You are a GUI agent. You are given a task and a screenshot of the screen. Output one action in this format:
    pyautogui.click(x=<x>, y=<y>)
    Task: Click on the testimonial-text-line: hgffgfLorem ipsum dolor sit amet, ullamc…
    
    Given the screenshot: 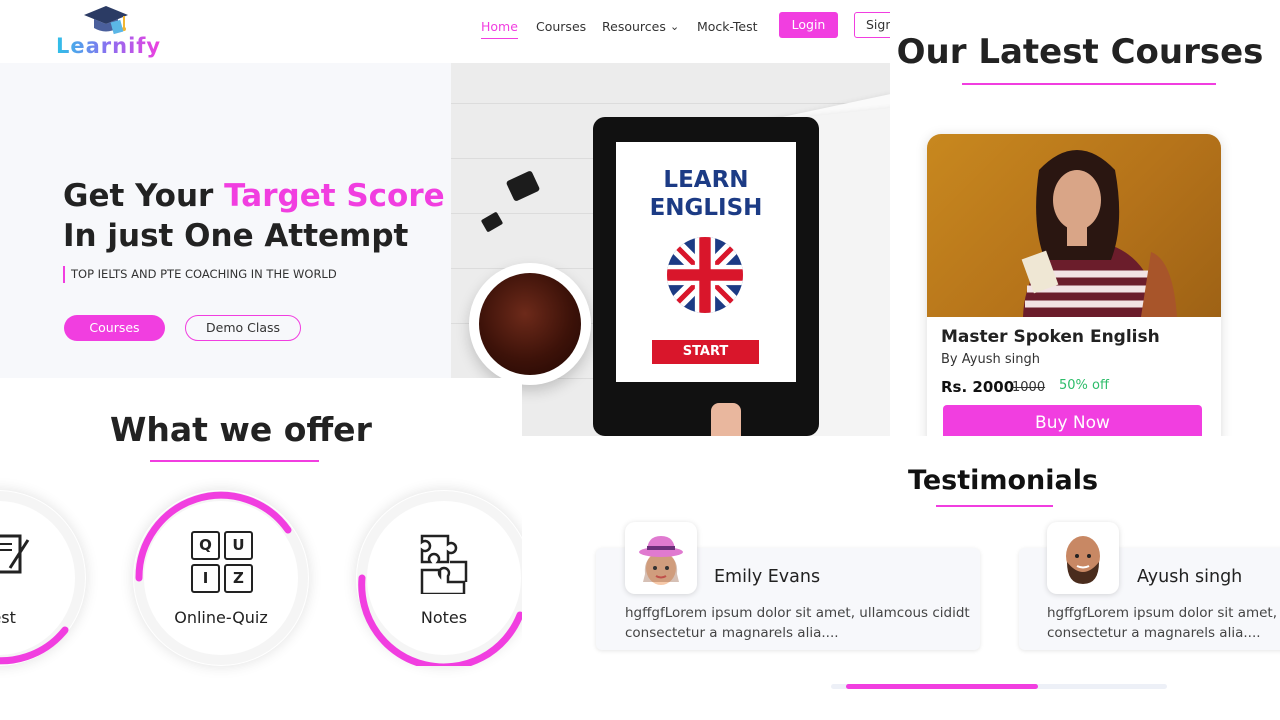 What is the action you would take?
    pyautogui.click(x=797, y=613)
    